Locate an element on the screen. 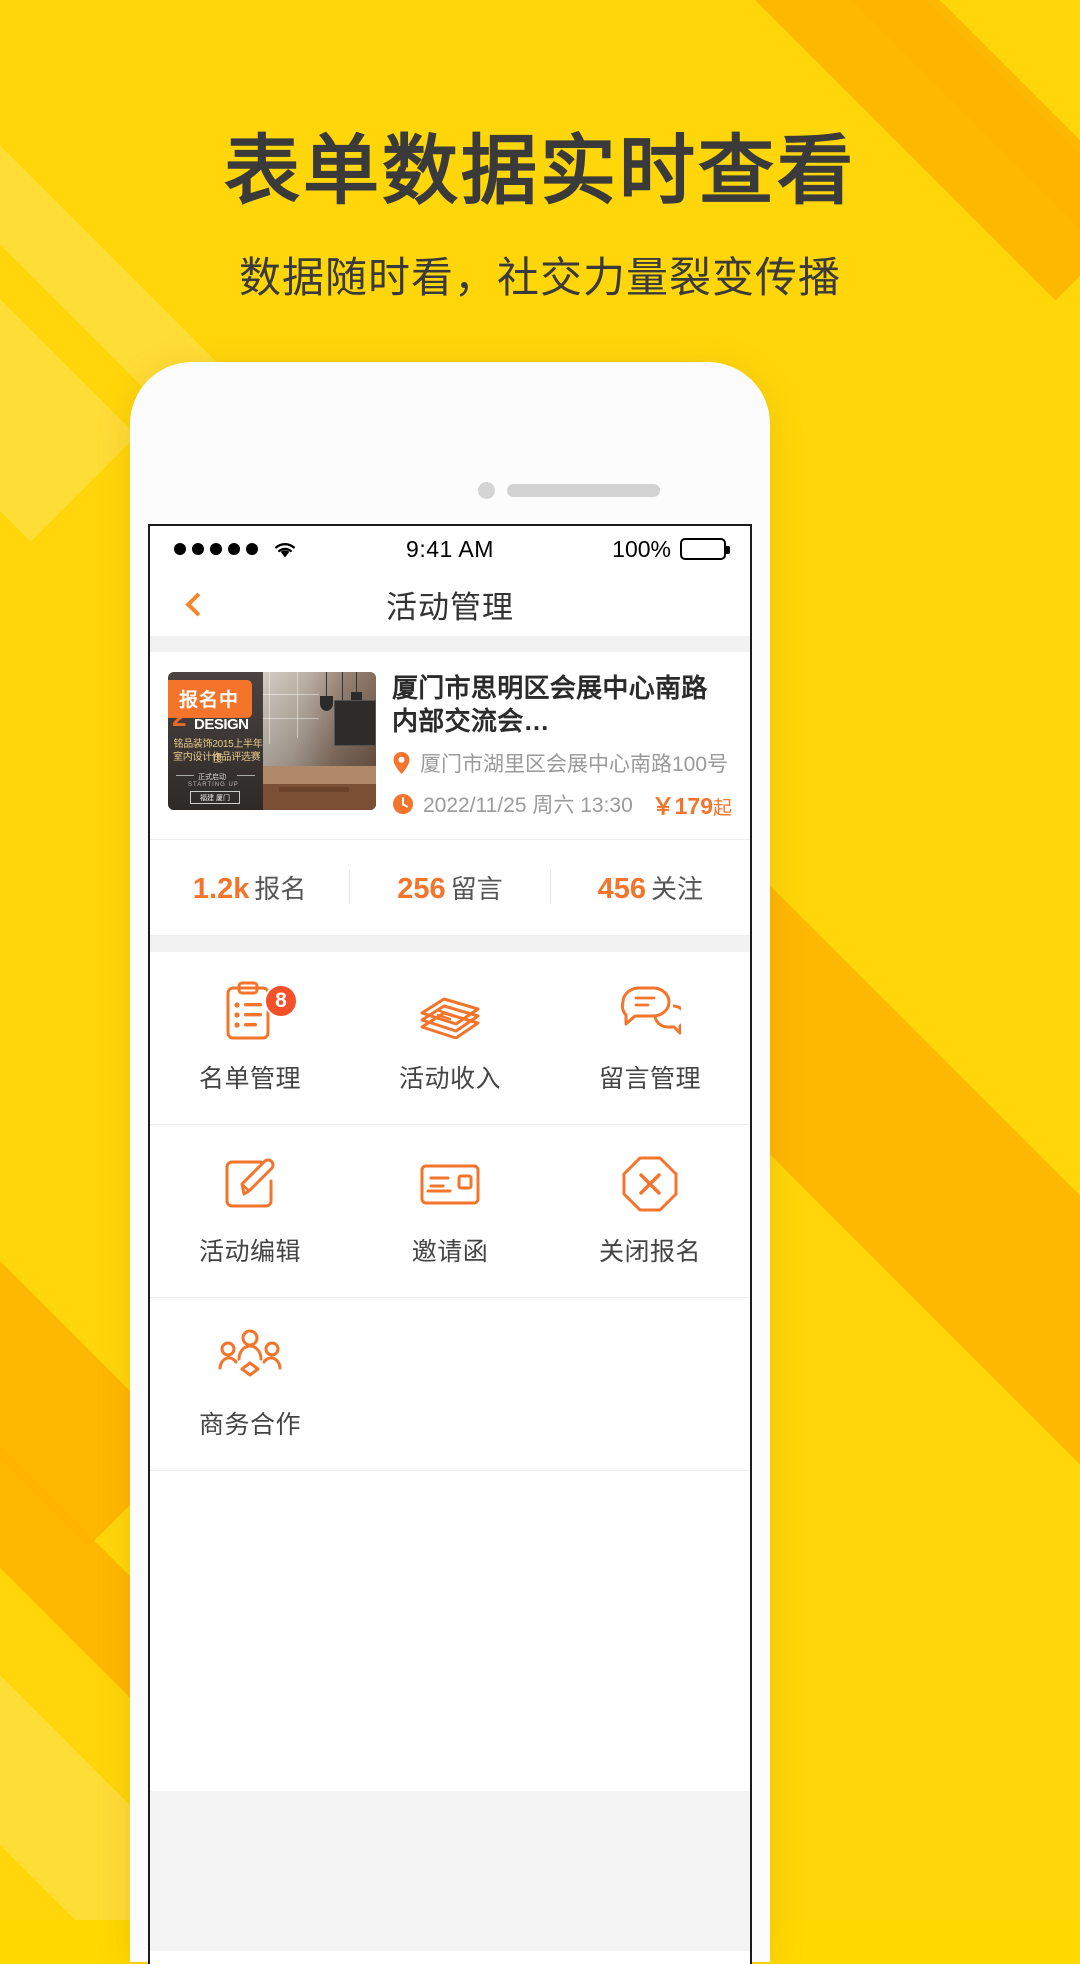 This screenshot has height=1964, width=1080. poster-cn-line3: 正式启动 is located at coordinates (212, 777).